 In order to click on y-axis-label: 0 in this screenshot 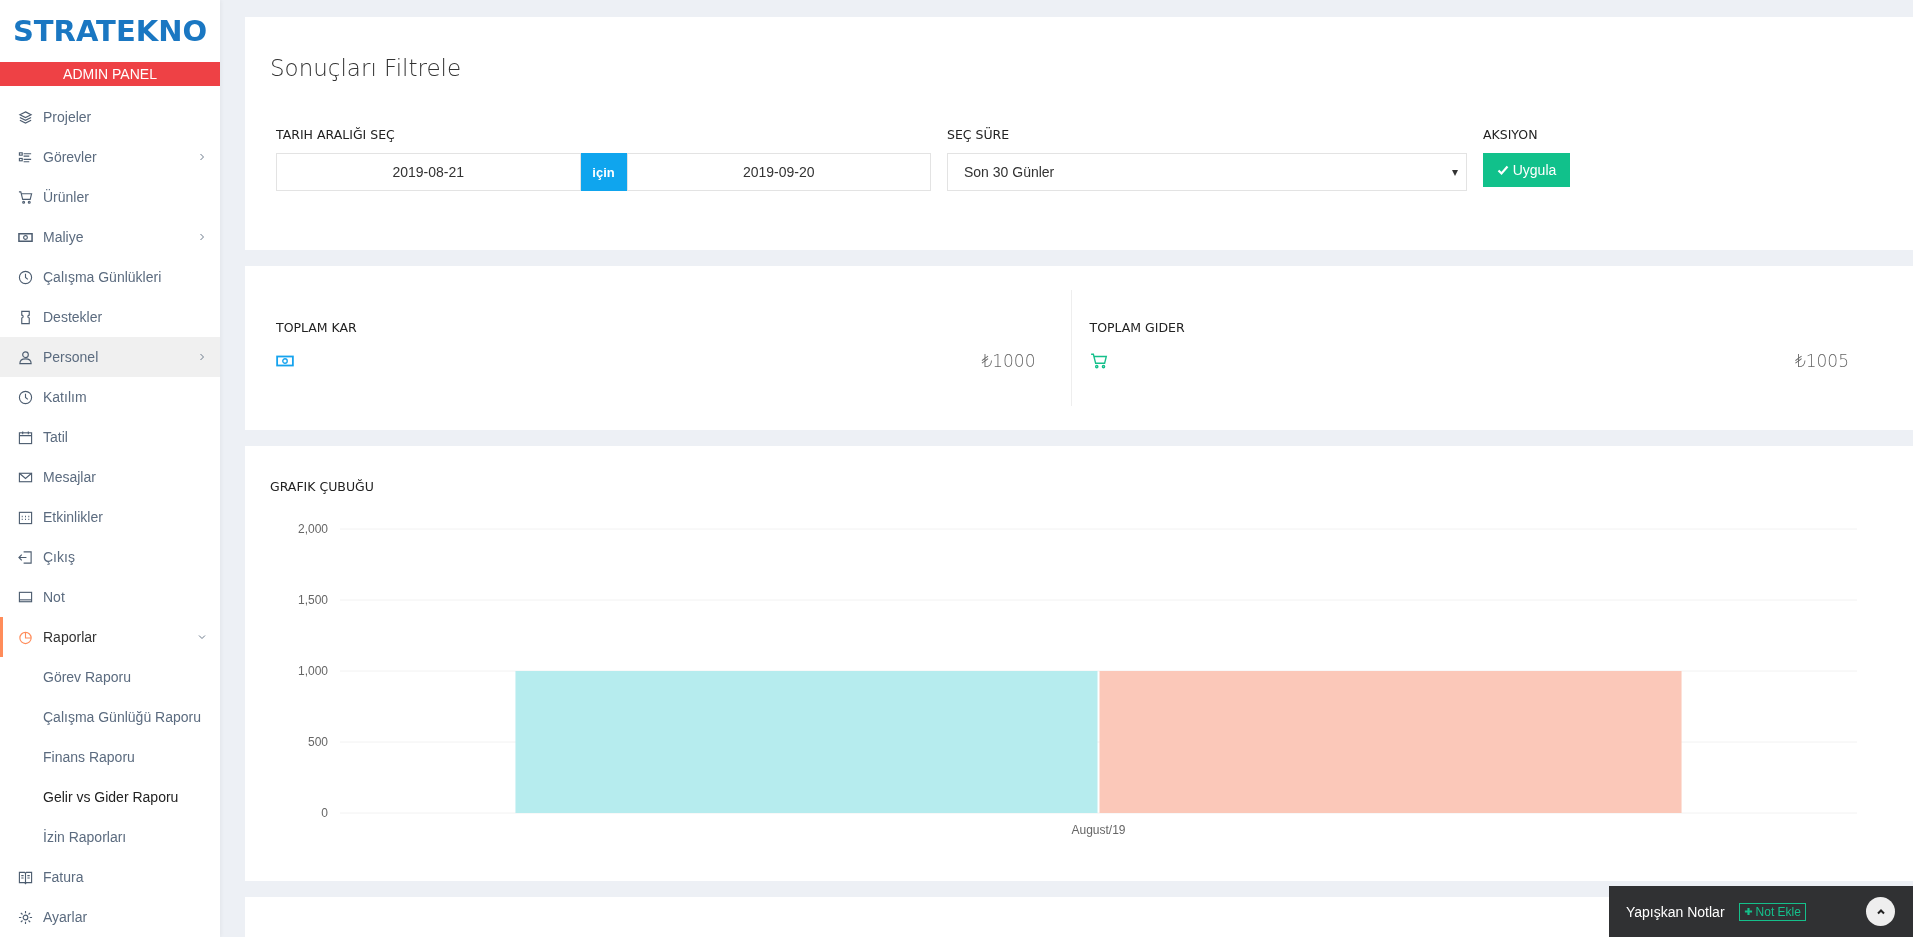, I will do `click(324, 813)`.